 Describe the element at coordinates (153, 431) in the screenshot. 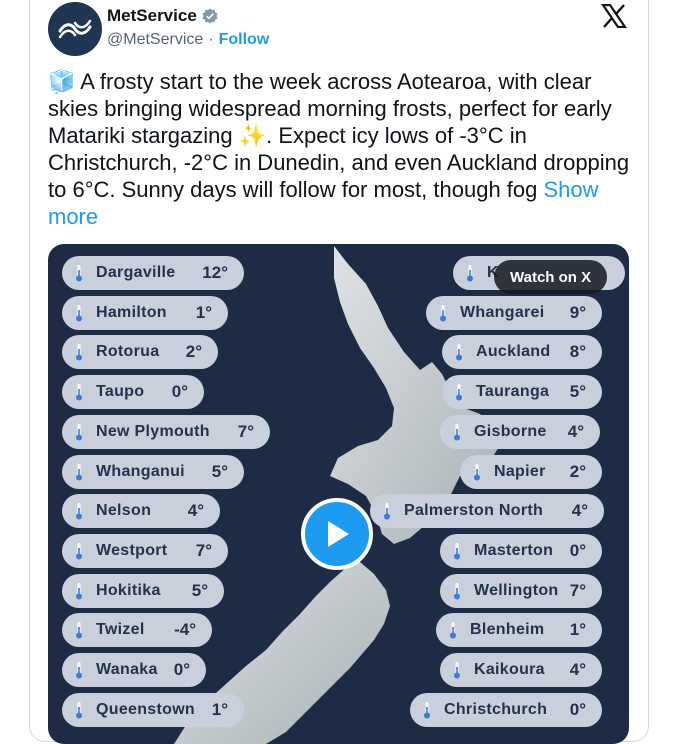

I see `city-name: New Plymouth` at that location.